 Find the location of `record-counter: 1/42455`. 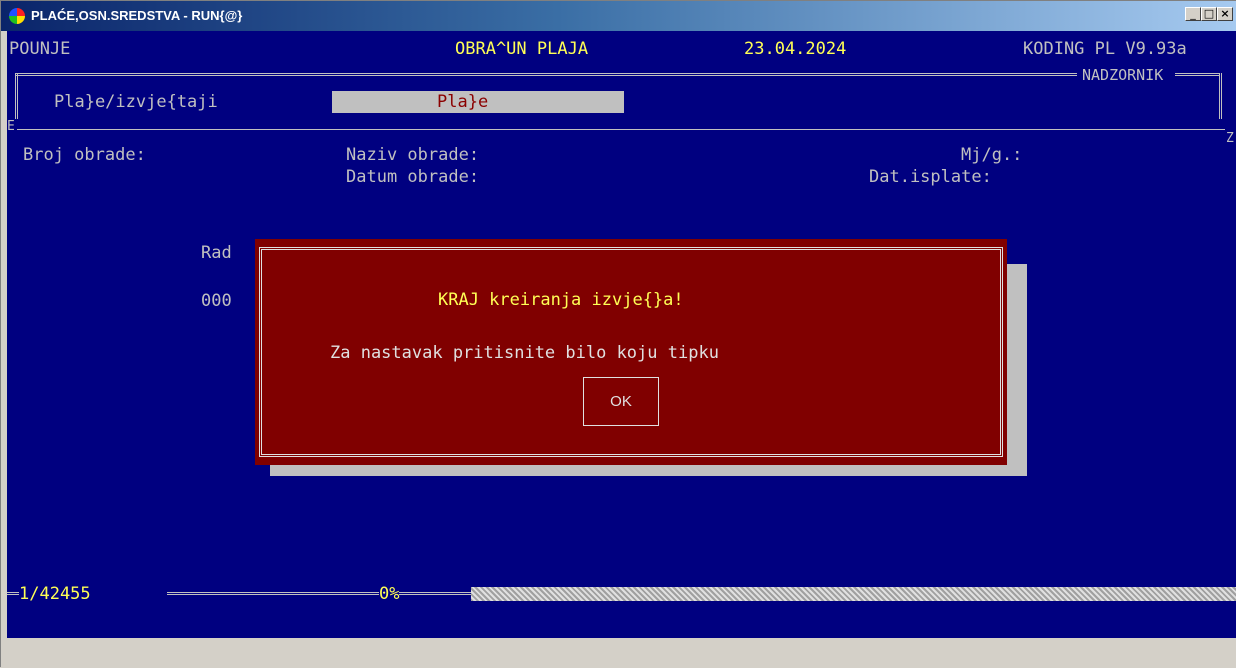

record-counter: 1/42455 is located at coordinates (55, 594).